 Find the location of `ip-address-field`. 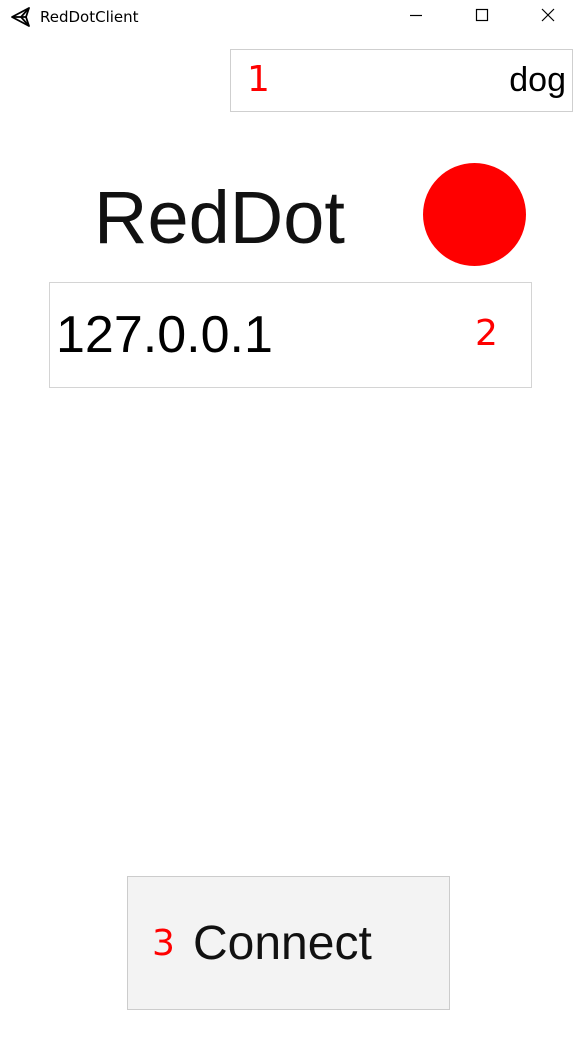

ip-address-field is located at coordinates (290, 335).